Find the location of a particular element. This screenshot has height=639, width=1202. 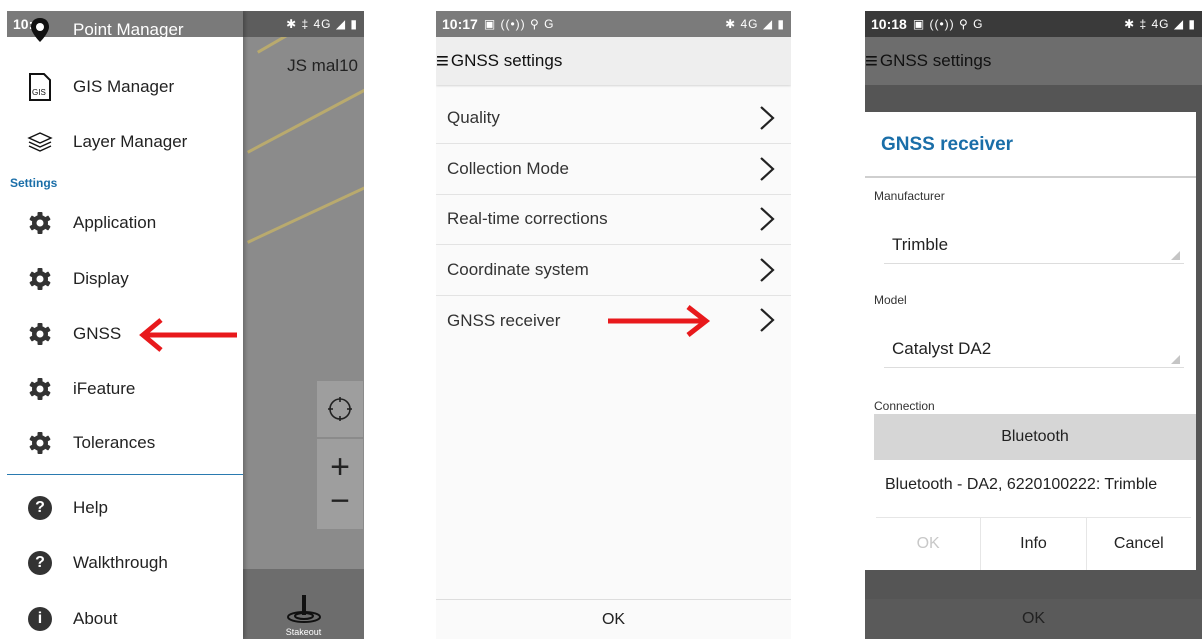

gis-file-icon: GIS is located at coordinates (40, 87).